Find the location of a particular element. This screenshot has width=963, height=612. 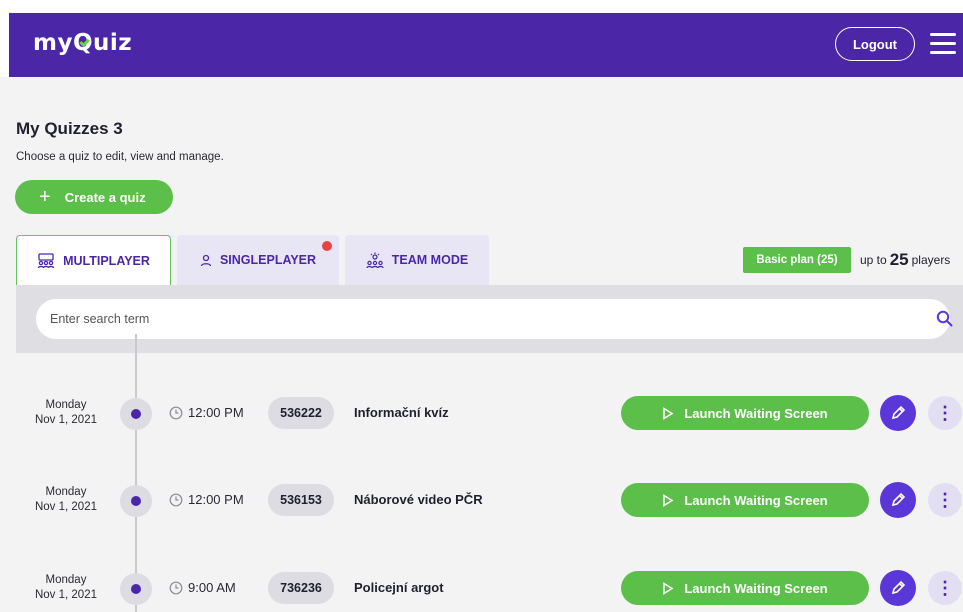

tab-multiplayer: MULTIPLAYER is located at coordinates (93, 260).